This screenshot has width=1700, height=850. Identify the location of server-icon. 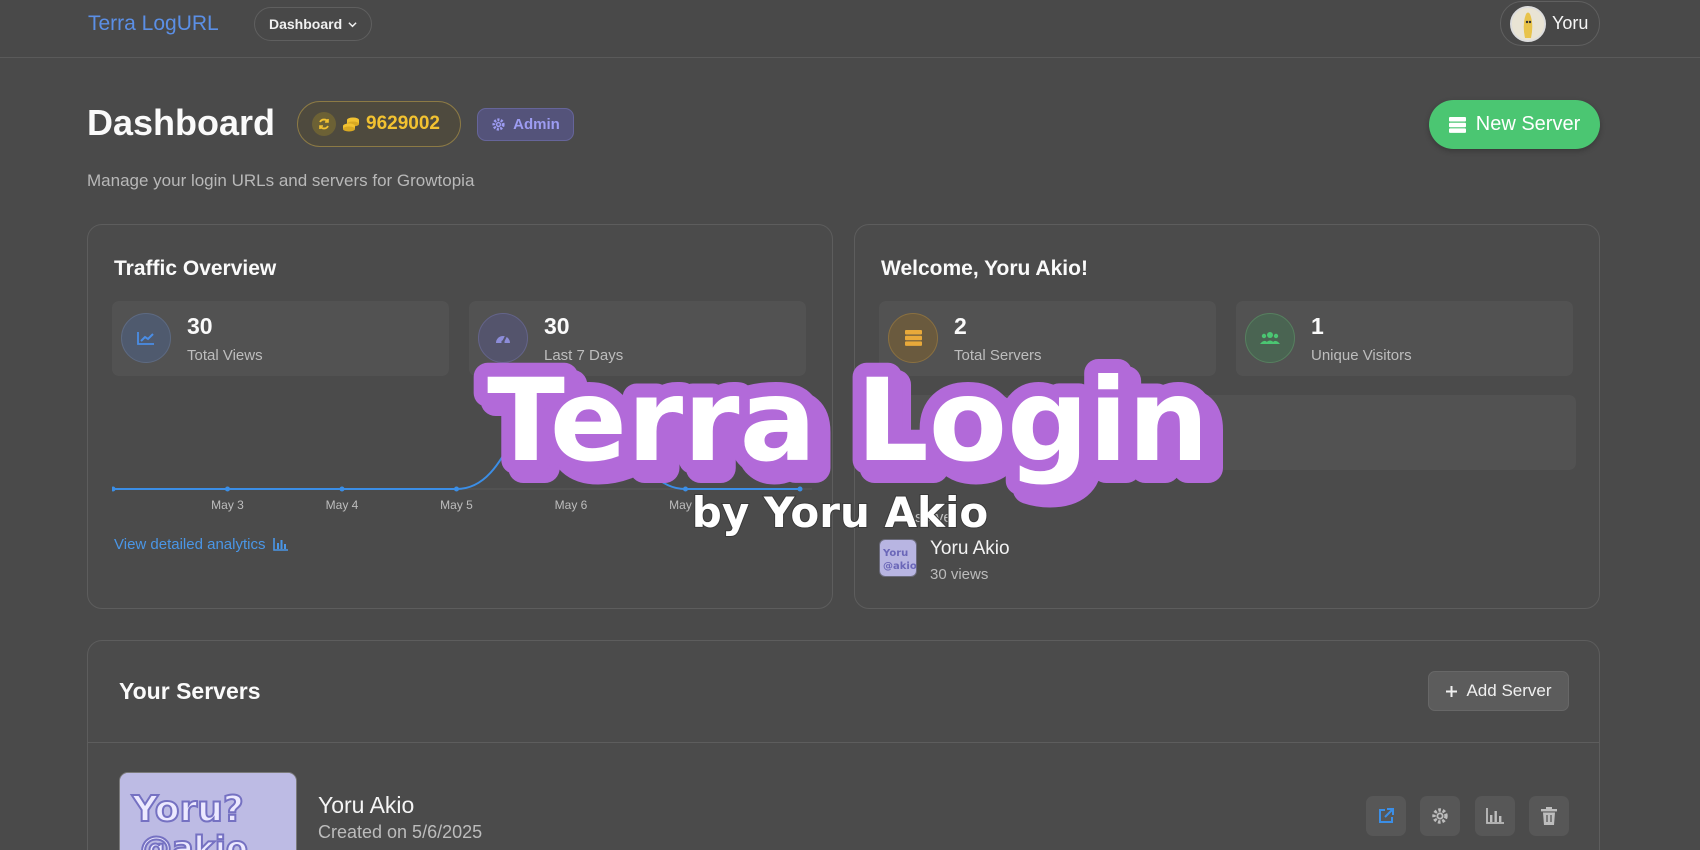
(1457, 124).